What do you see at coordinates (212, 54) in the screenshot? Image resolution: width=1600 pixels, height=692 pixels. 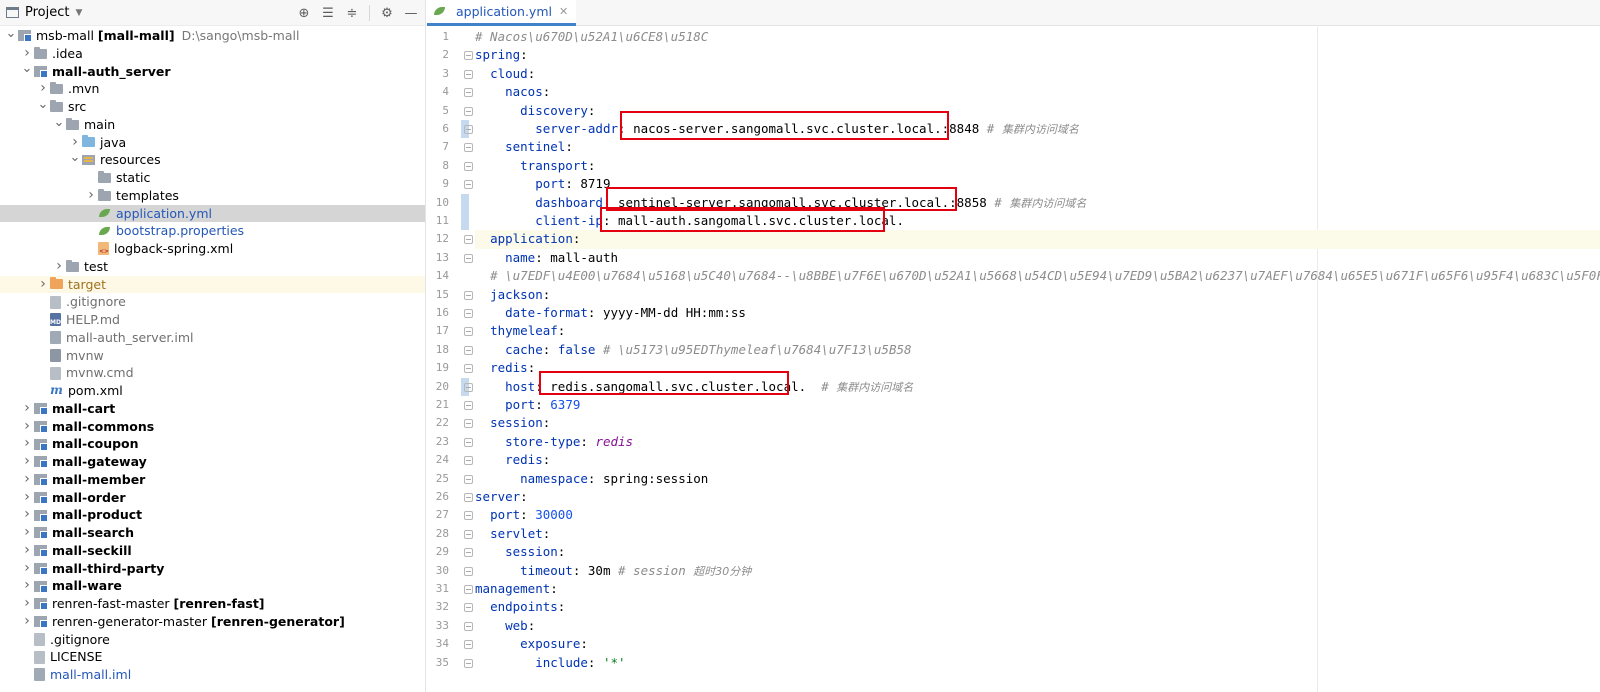 I see `tree-item: › .idea` at bounding box center [212, 54].